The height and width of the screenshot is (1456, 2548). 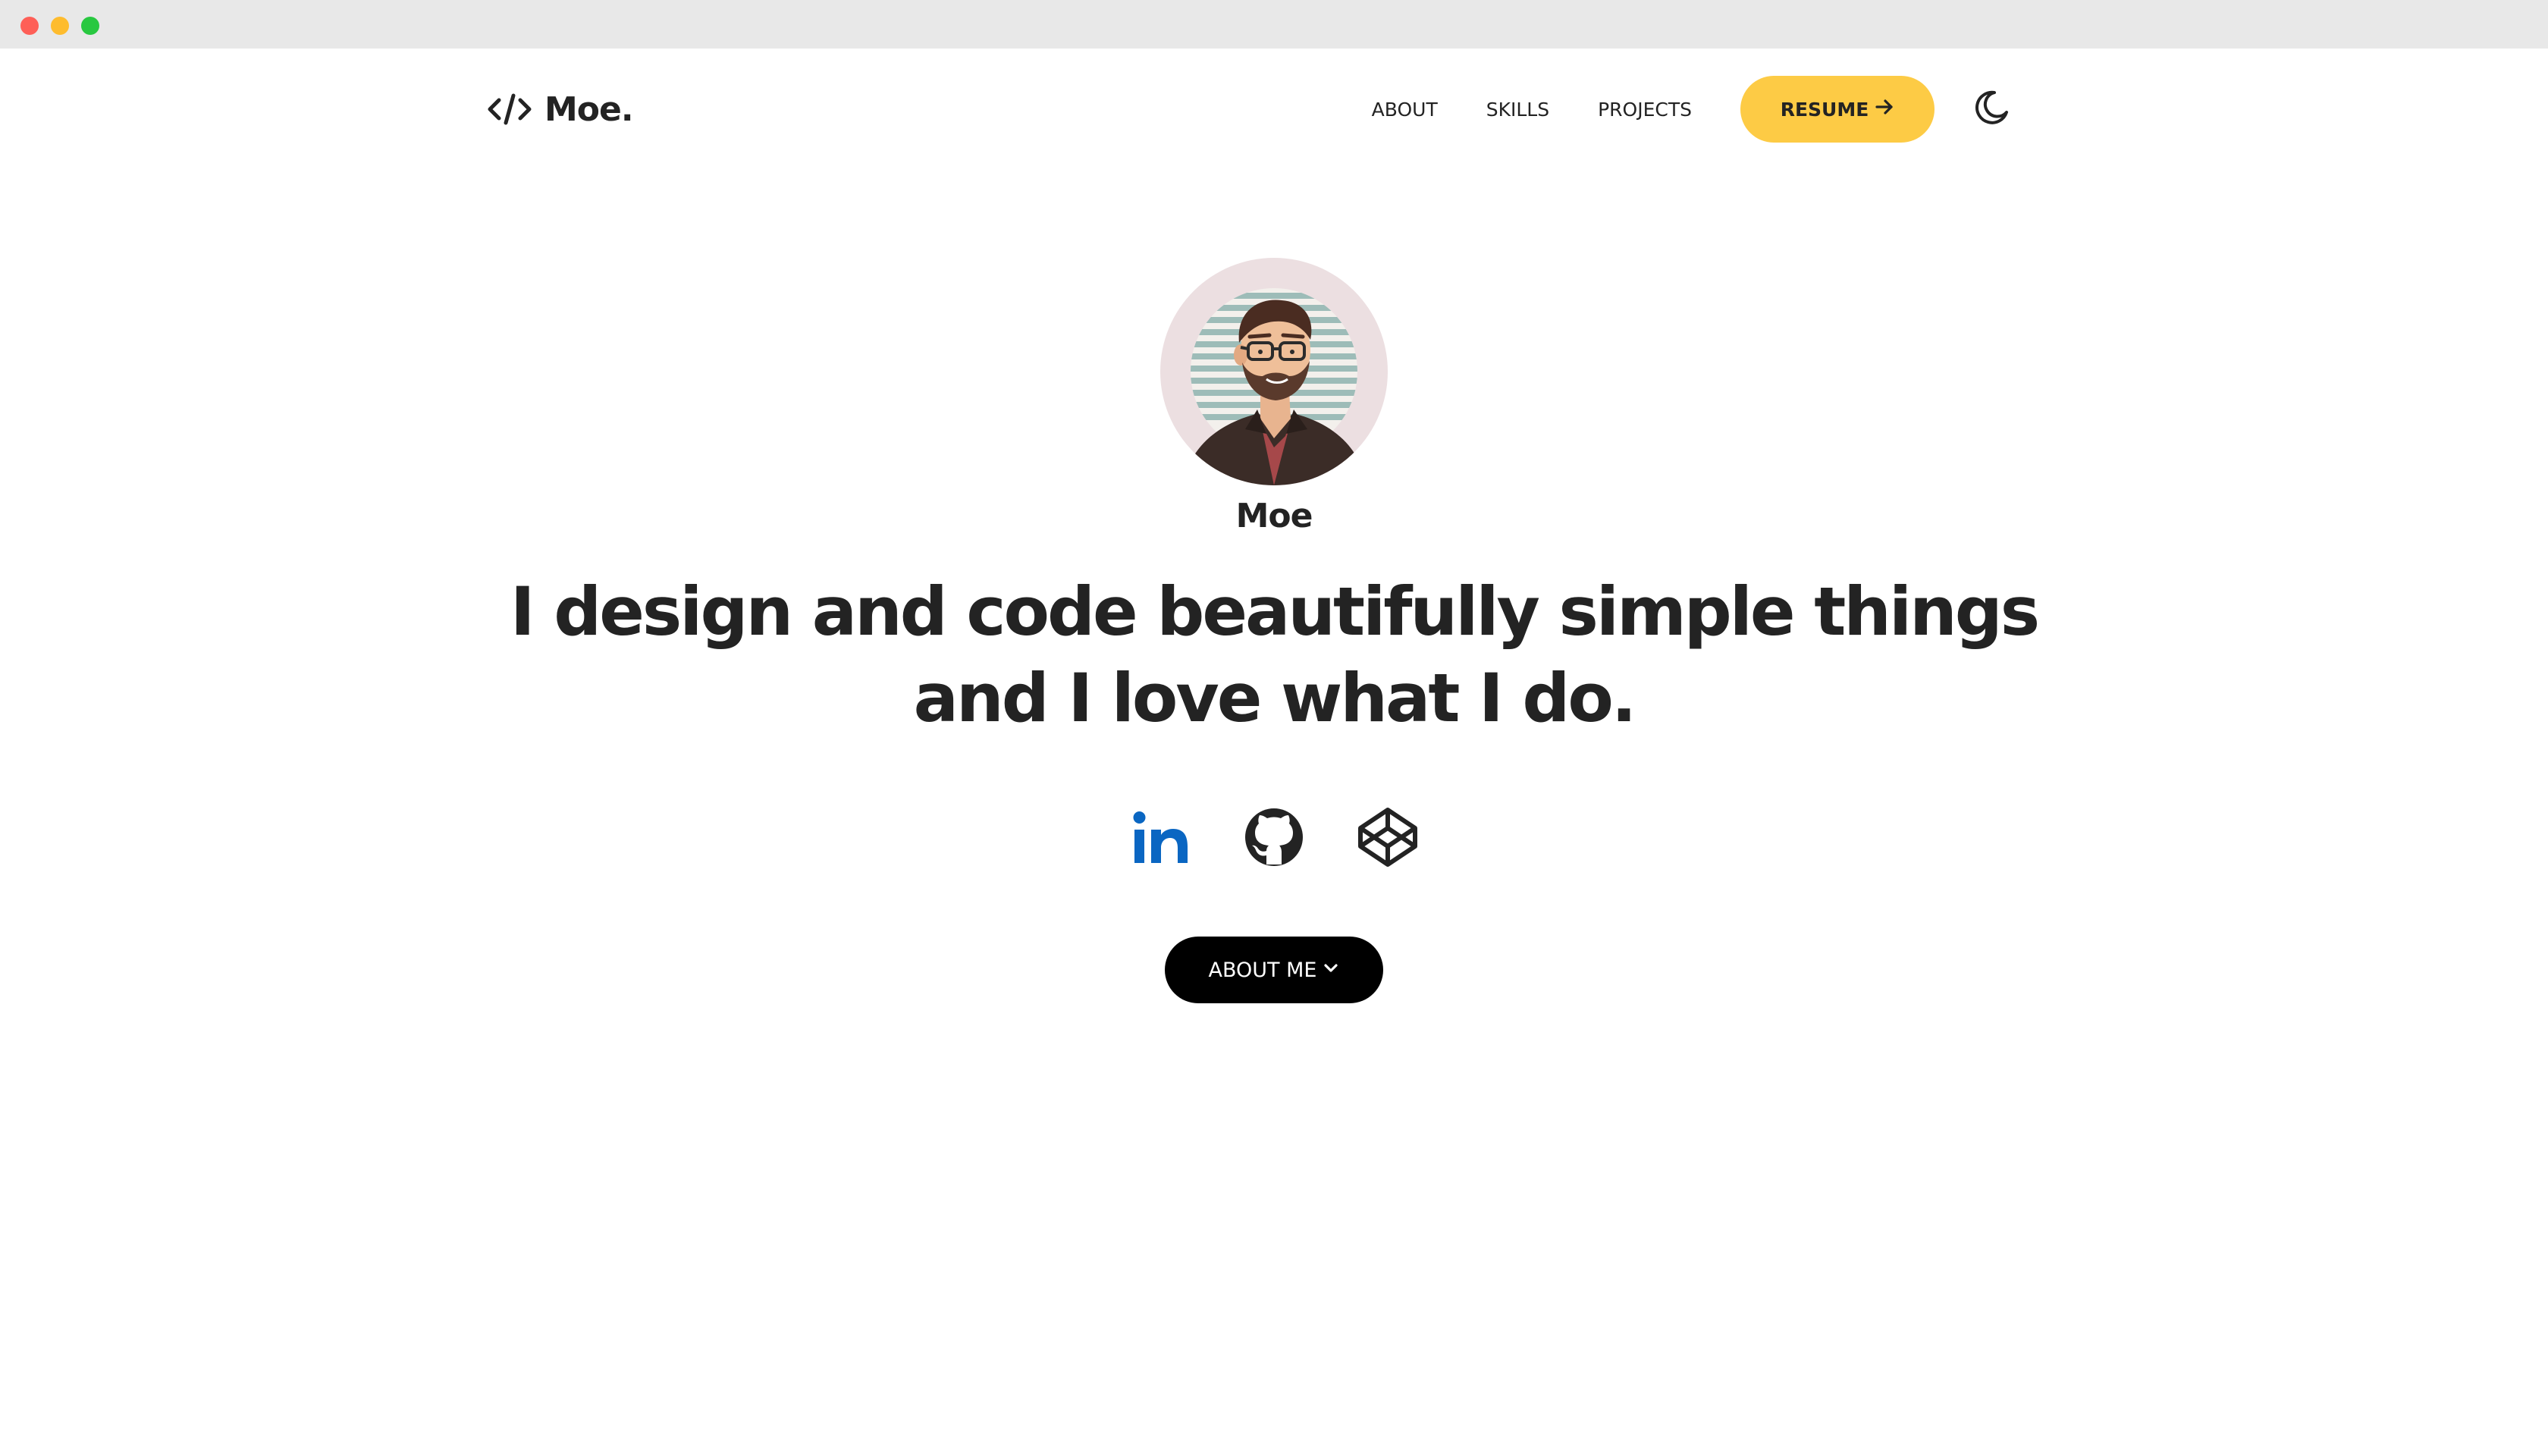 I want to click on linkedin-link, so click(x=1160, y=839).